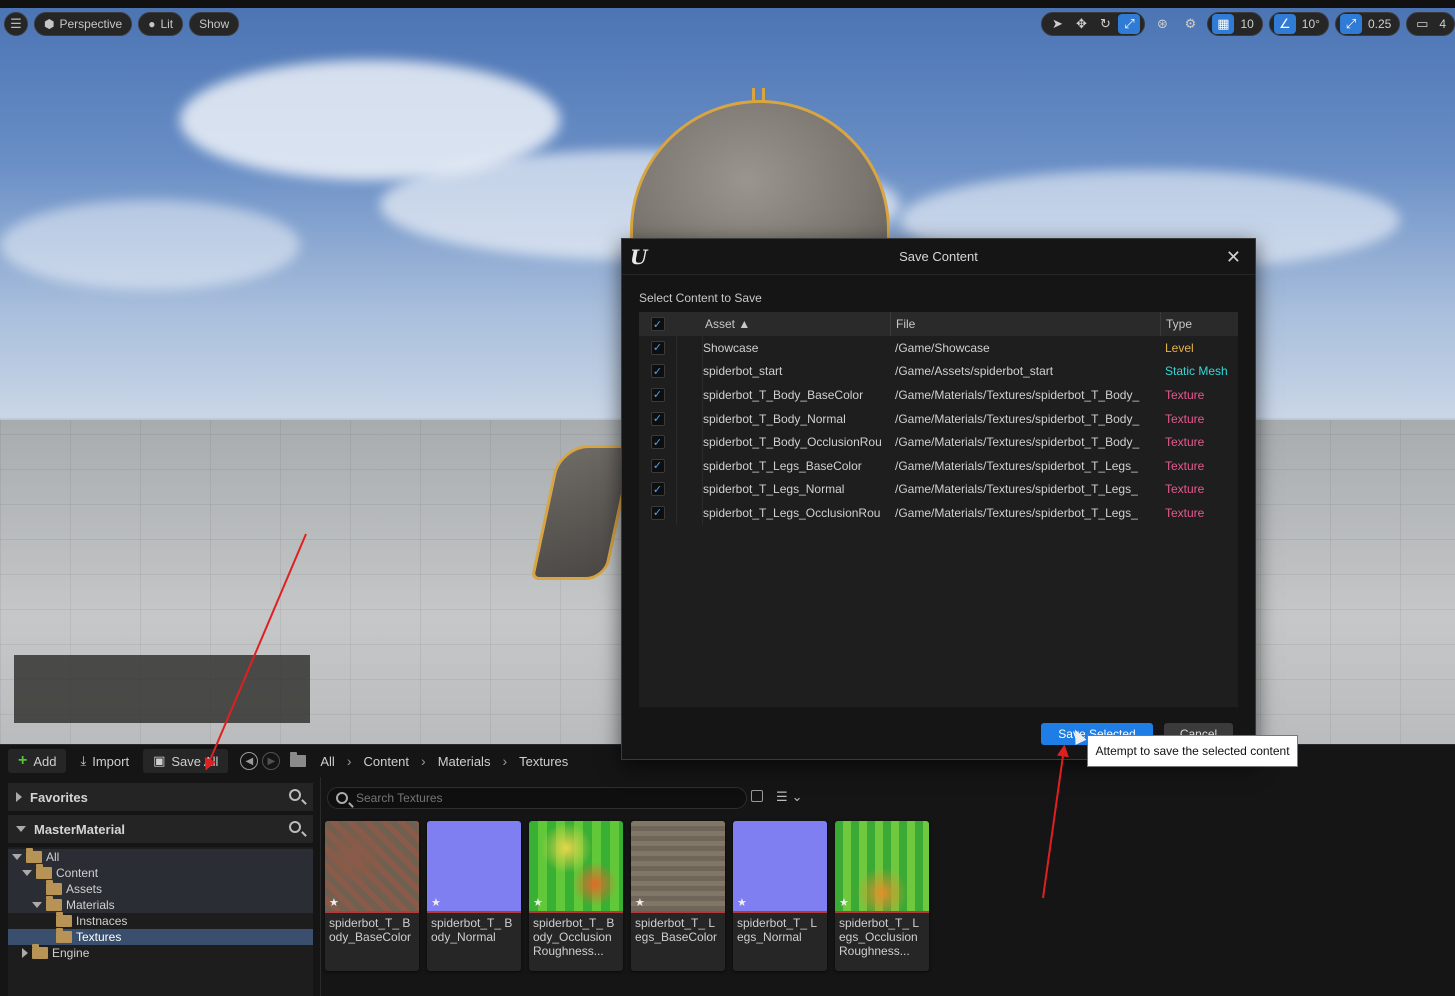 This screenshot has width=1455, height=996. What do you see at coordinates (657, 324) in the screenshot?
I see `select-all-checkbox: ✓` at bounding box center [657, 324].